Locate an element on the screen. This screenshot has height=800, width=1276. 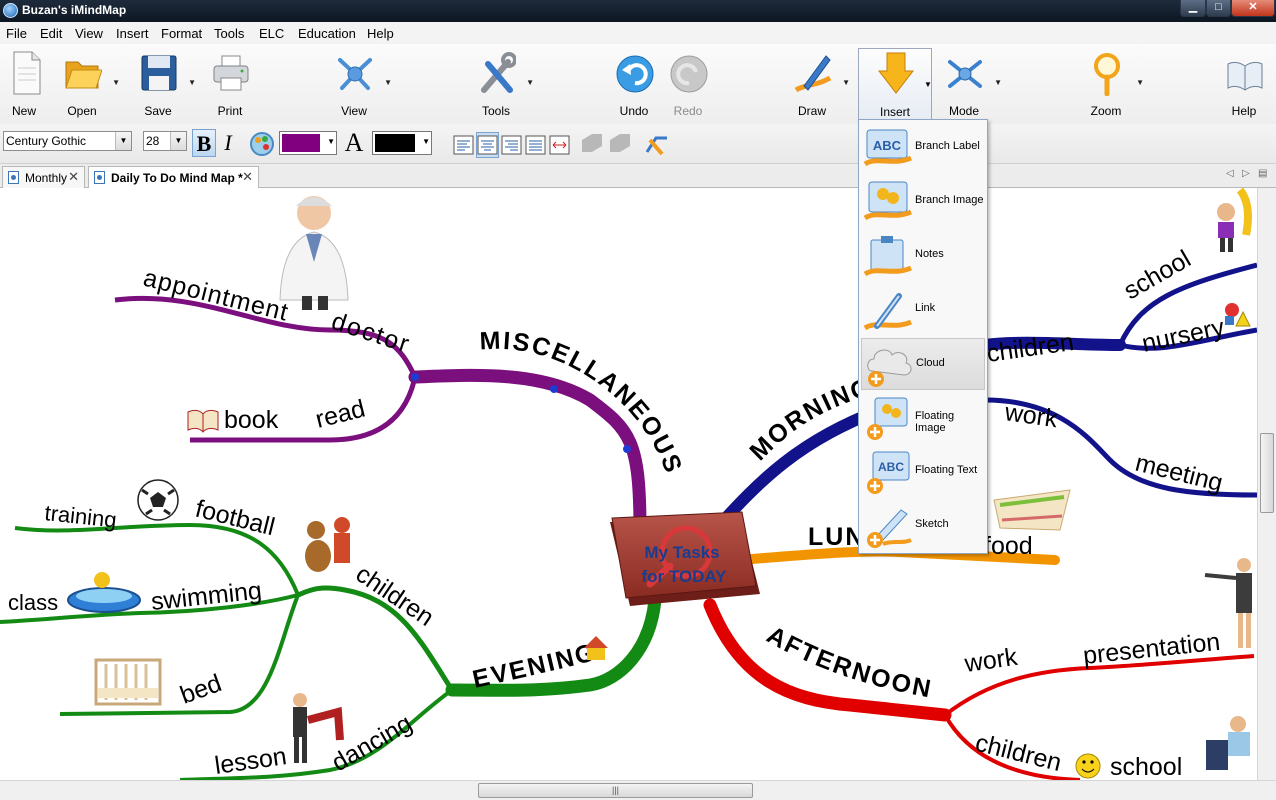
afternoon-school-label: school is located at coordinates (1146, 766).